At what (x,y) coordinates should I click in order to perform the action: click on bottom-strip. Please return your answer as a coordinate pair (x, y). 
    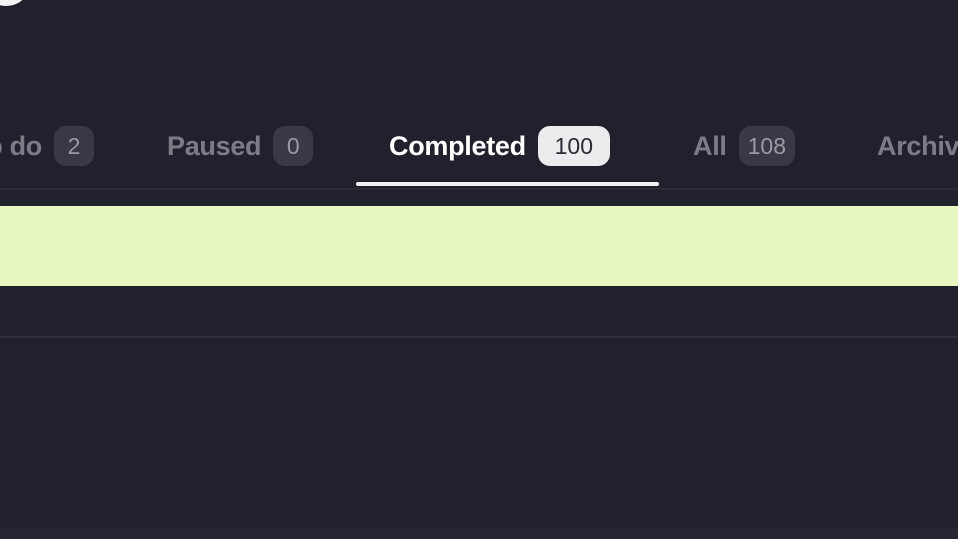
    Looking at the image, I should click on (479, 533).